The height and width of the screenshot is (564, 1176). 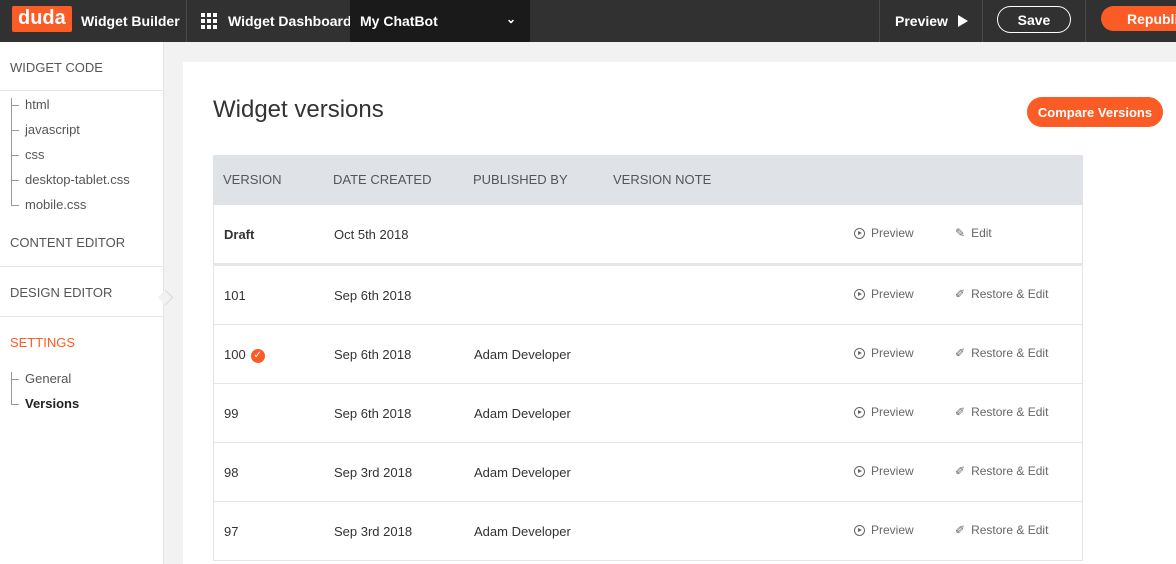 What do you see at coordinates (231, 531) in the screenshot?
I see `version-cell: 97` at bounding box center [231, 531].